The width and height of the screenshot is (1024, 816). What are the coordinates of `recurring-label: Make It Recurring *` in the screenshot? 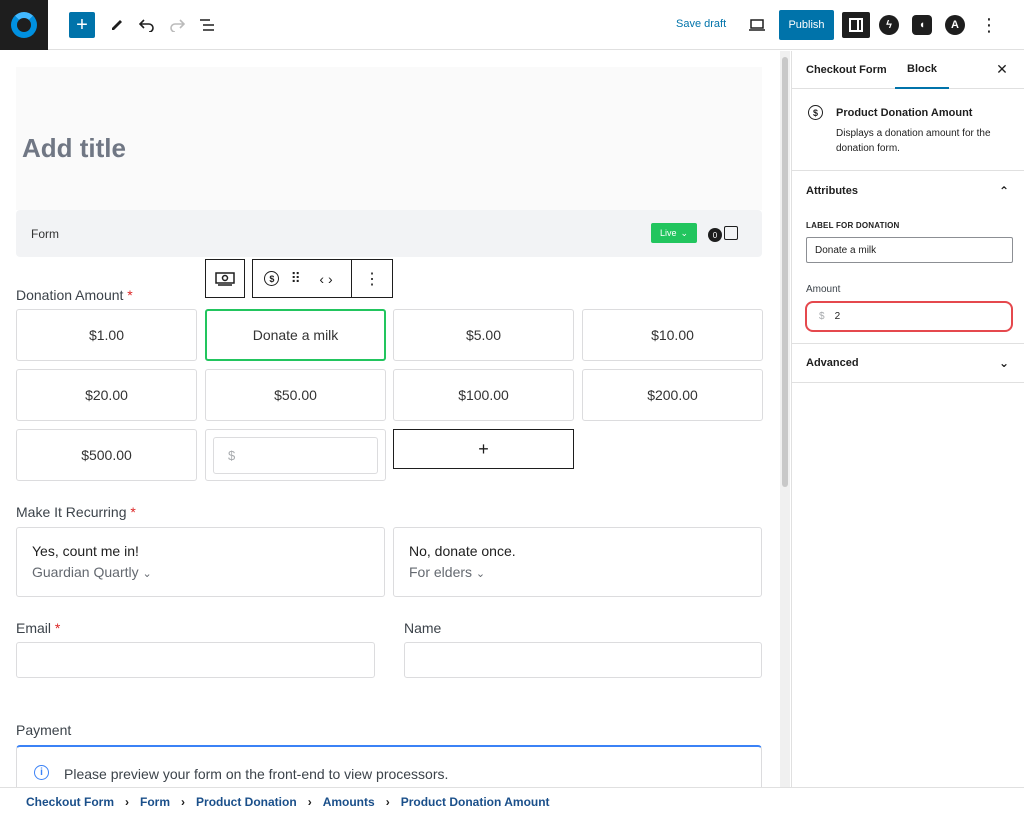 It's located at (76, 512).